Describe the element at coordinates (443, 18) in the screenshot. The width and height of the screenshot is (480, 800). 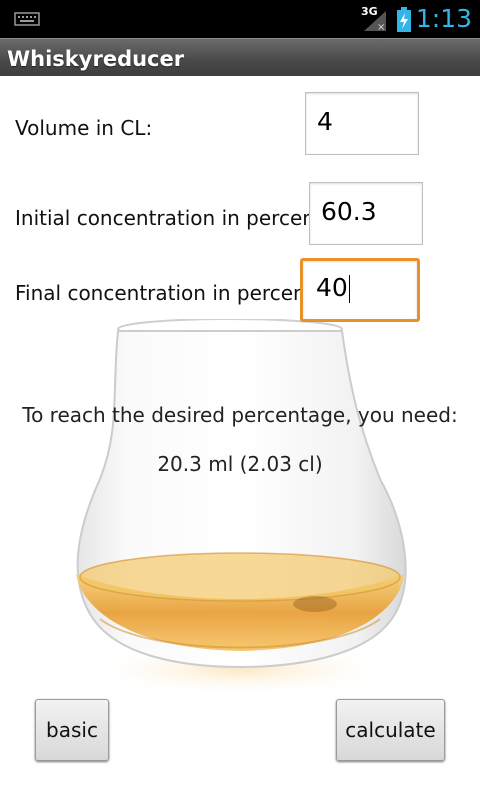
I see `clock: 1:13` at that location.